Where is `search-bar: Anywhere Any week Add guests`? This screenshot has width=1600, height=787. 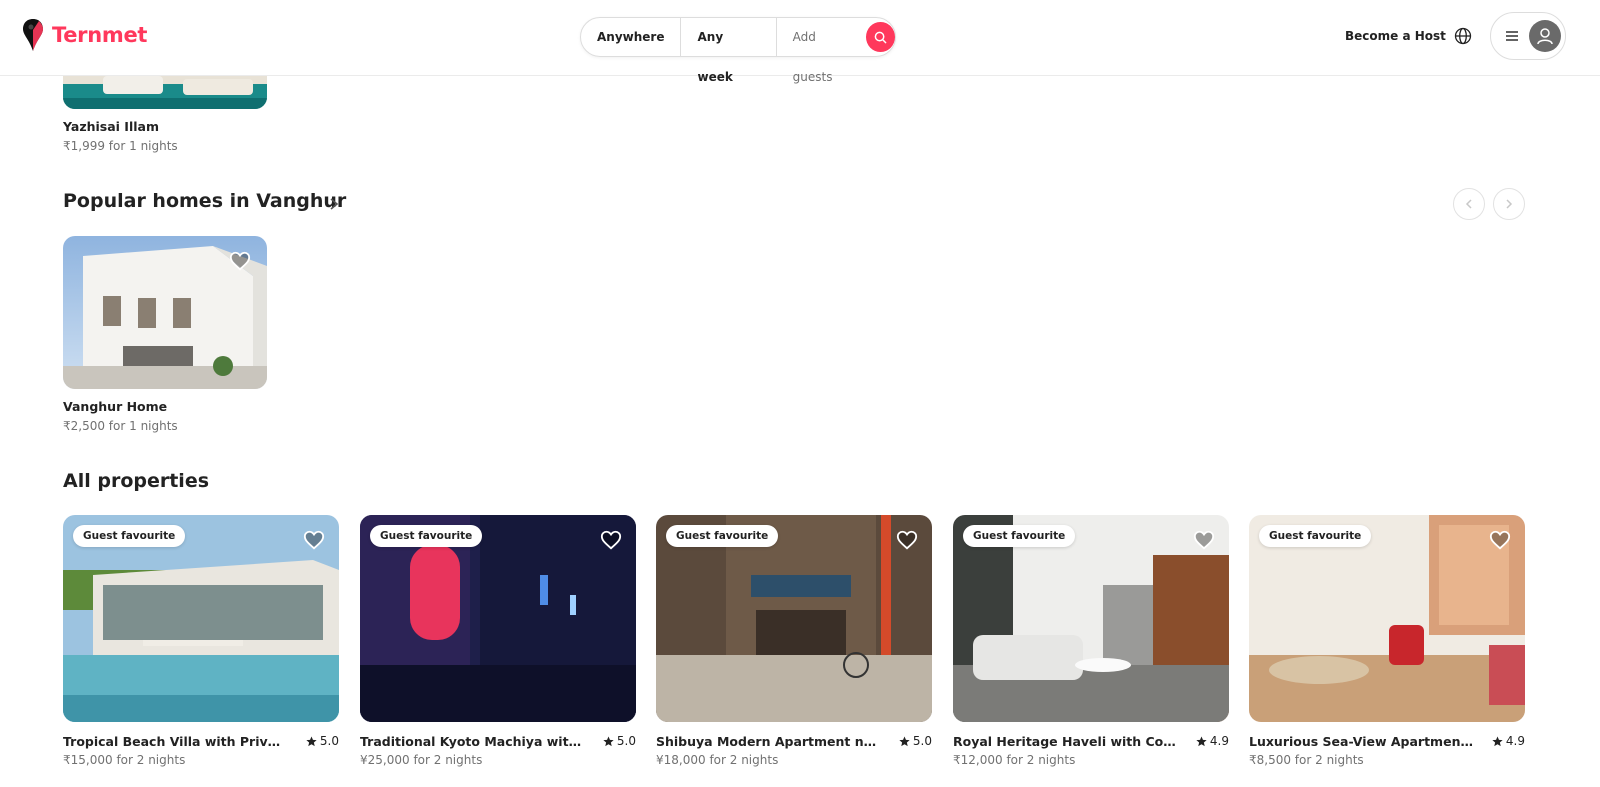
search-bar: Anywhere Any week Add guests is located at coordinates (738, 50).